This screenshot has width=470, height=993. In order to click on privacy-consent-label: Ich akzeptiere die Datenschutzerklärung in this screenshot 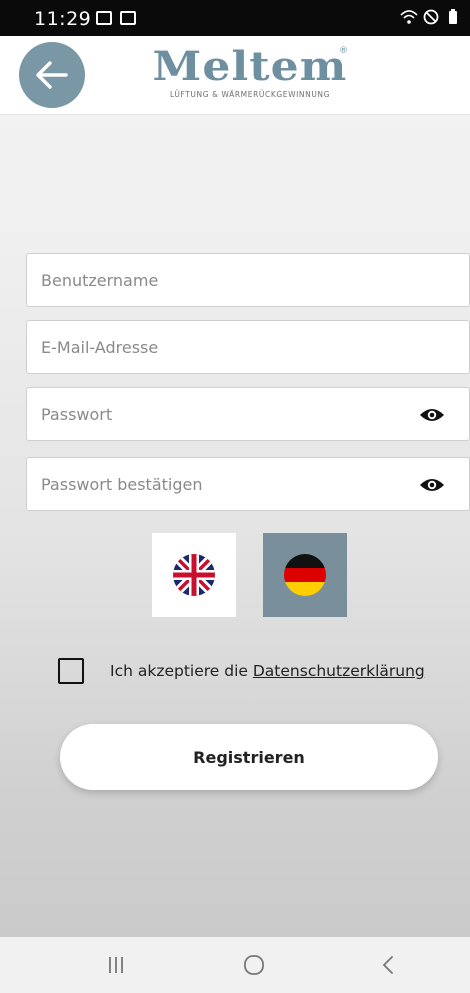, I will do `click(267, 671)`.